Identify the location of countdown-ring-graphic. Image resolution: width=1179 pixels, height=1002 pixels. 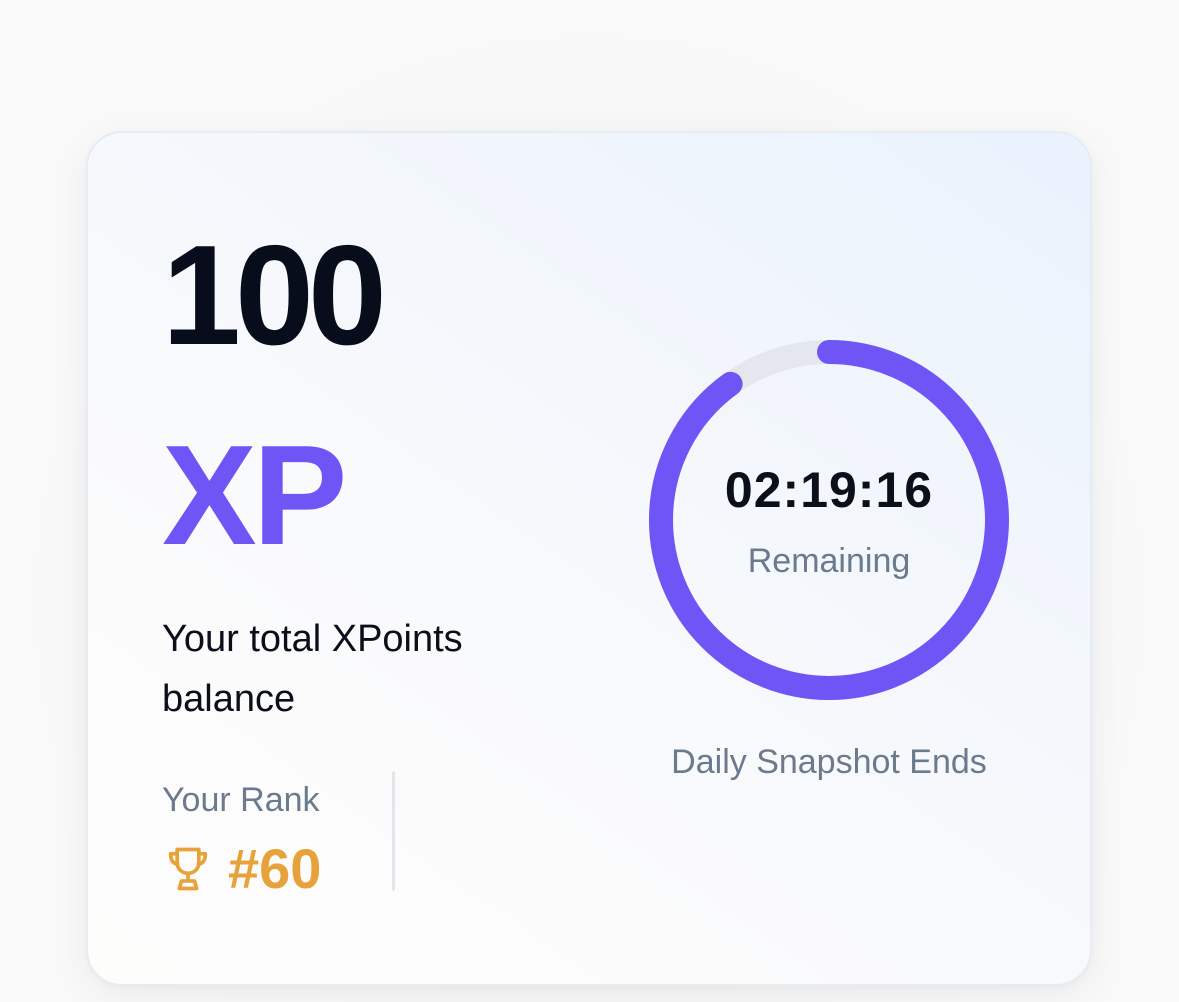
(829, 520).